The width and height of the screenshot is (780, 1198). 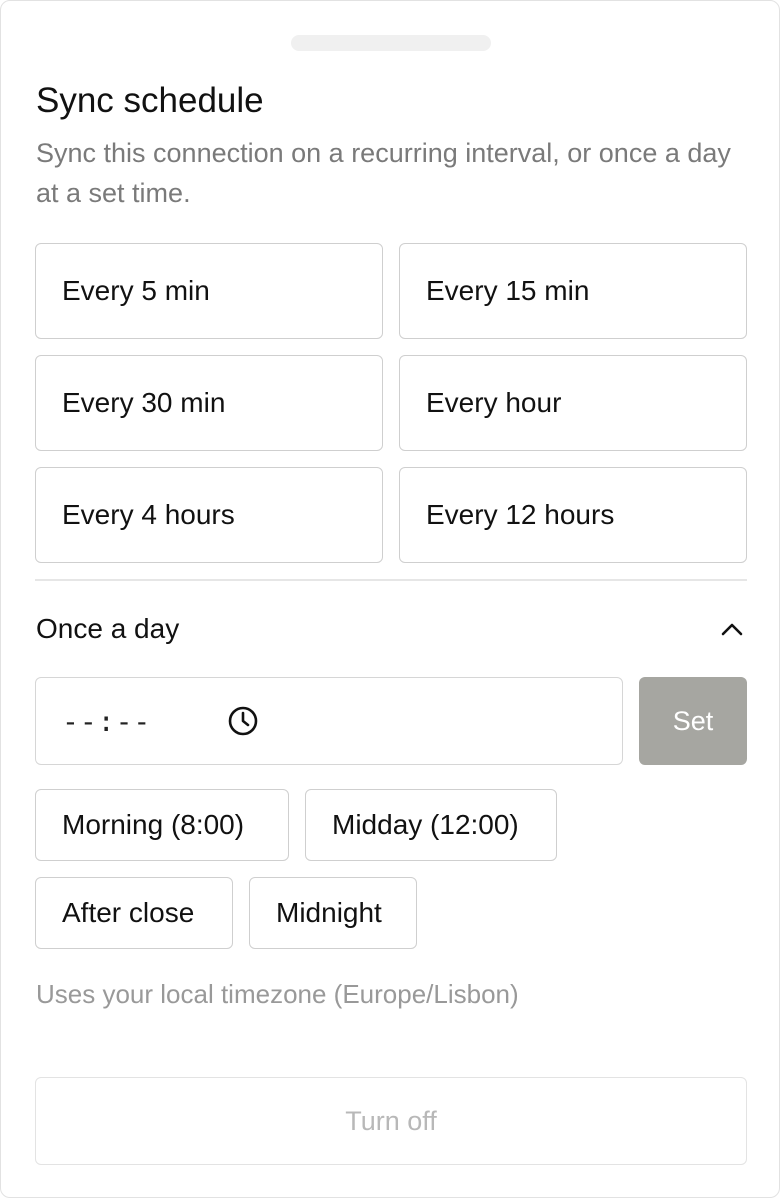 I want to click on preset-after-close: After close, so click(x=134, y=913).